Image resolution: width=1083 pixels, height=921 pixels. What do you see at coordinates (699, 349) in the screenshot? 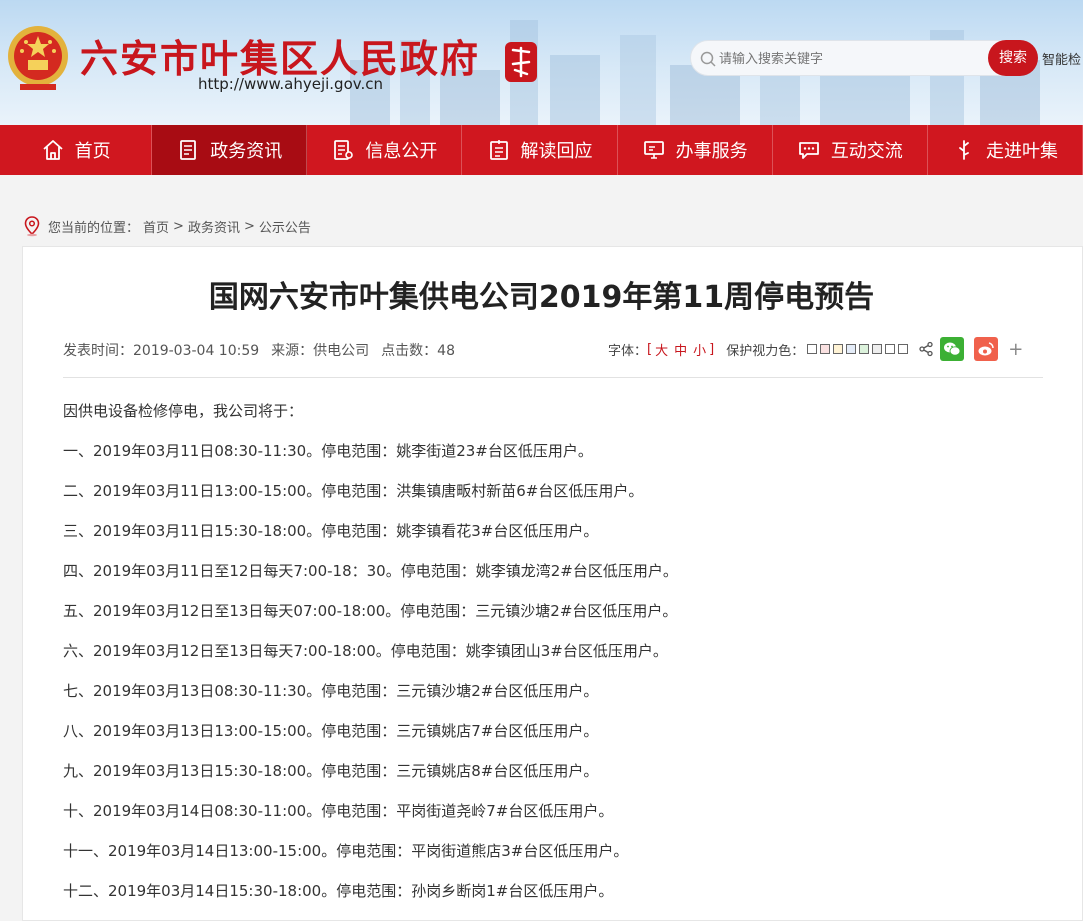
I see `font-size-small: 小` at bounding box center [699, 349].